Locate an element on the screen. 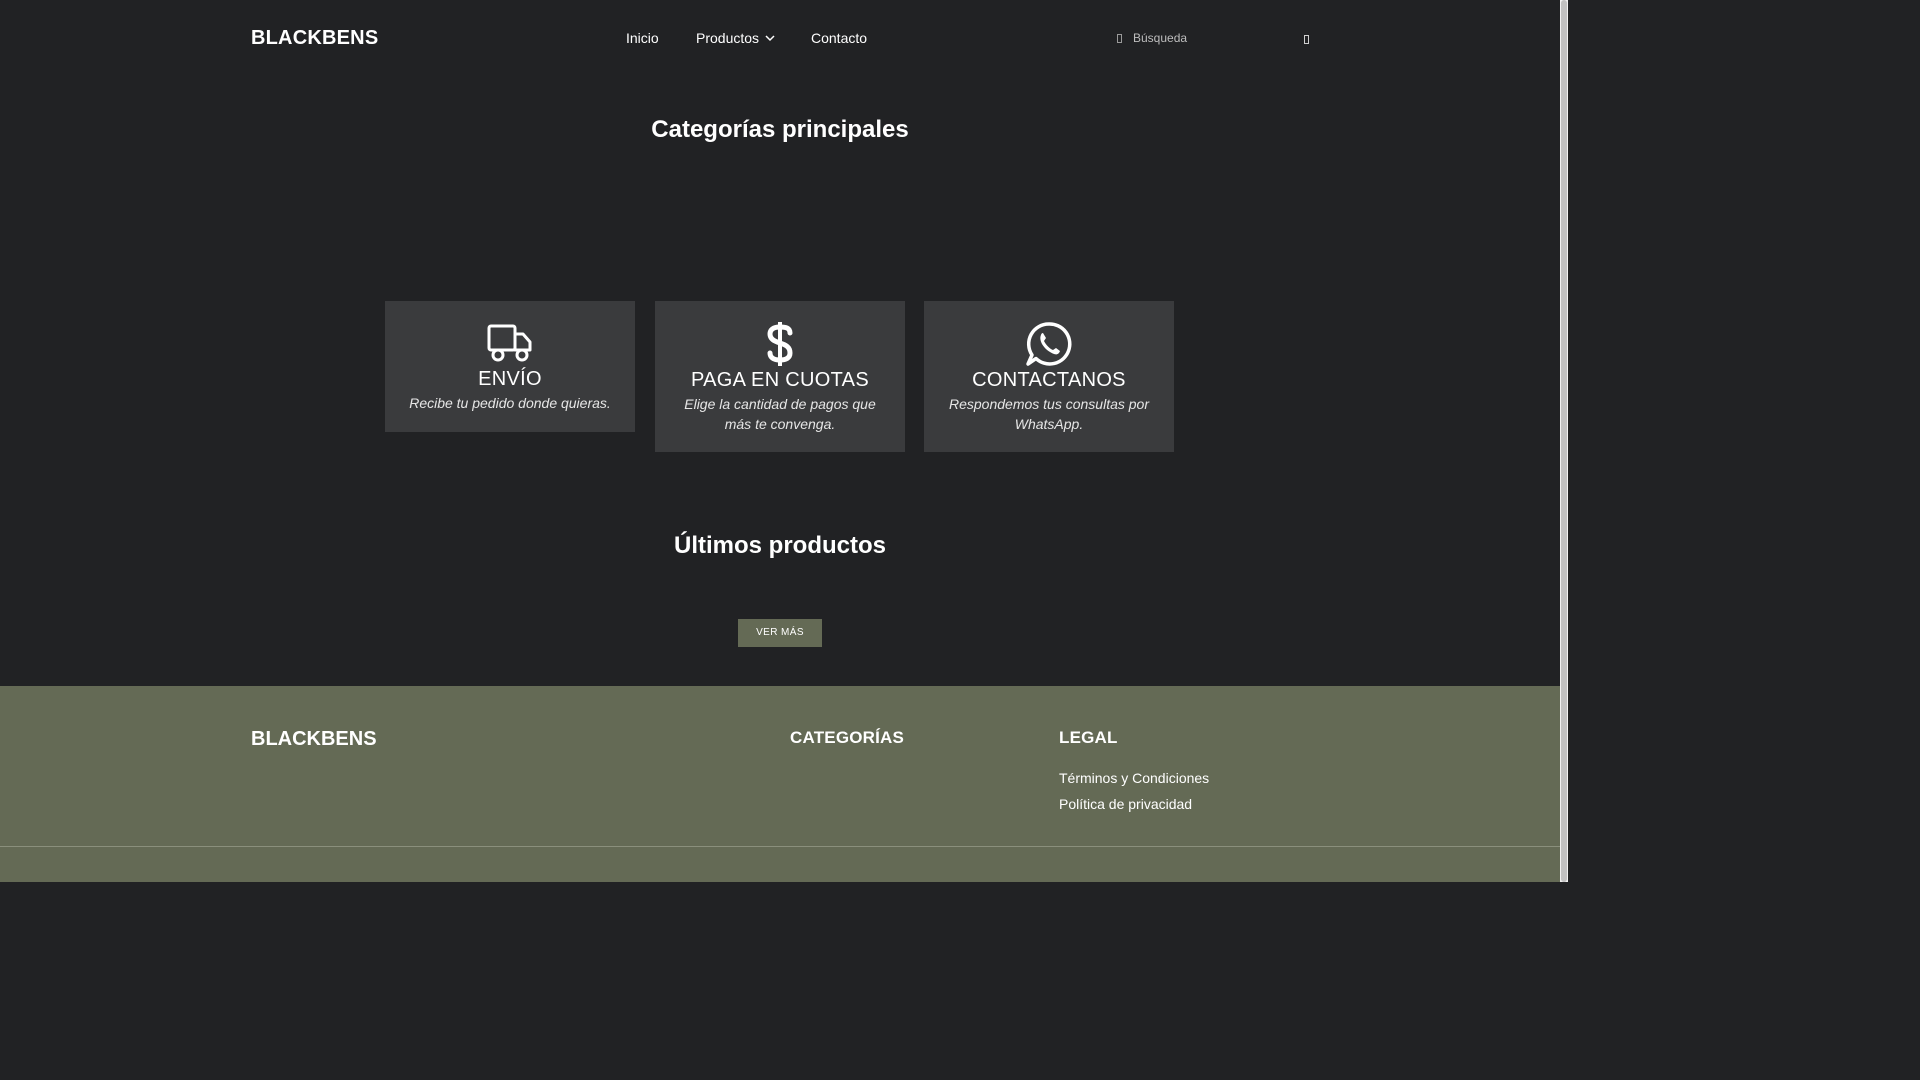 This screenshot has width=1920, height=1080. whatsapp-icon is located at coordinates (1049, 344).